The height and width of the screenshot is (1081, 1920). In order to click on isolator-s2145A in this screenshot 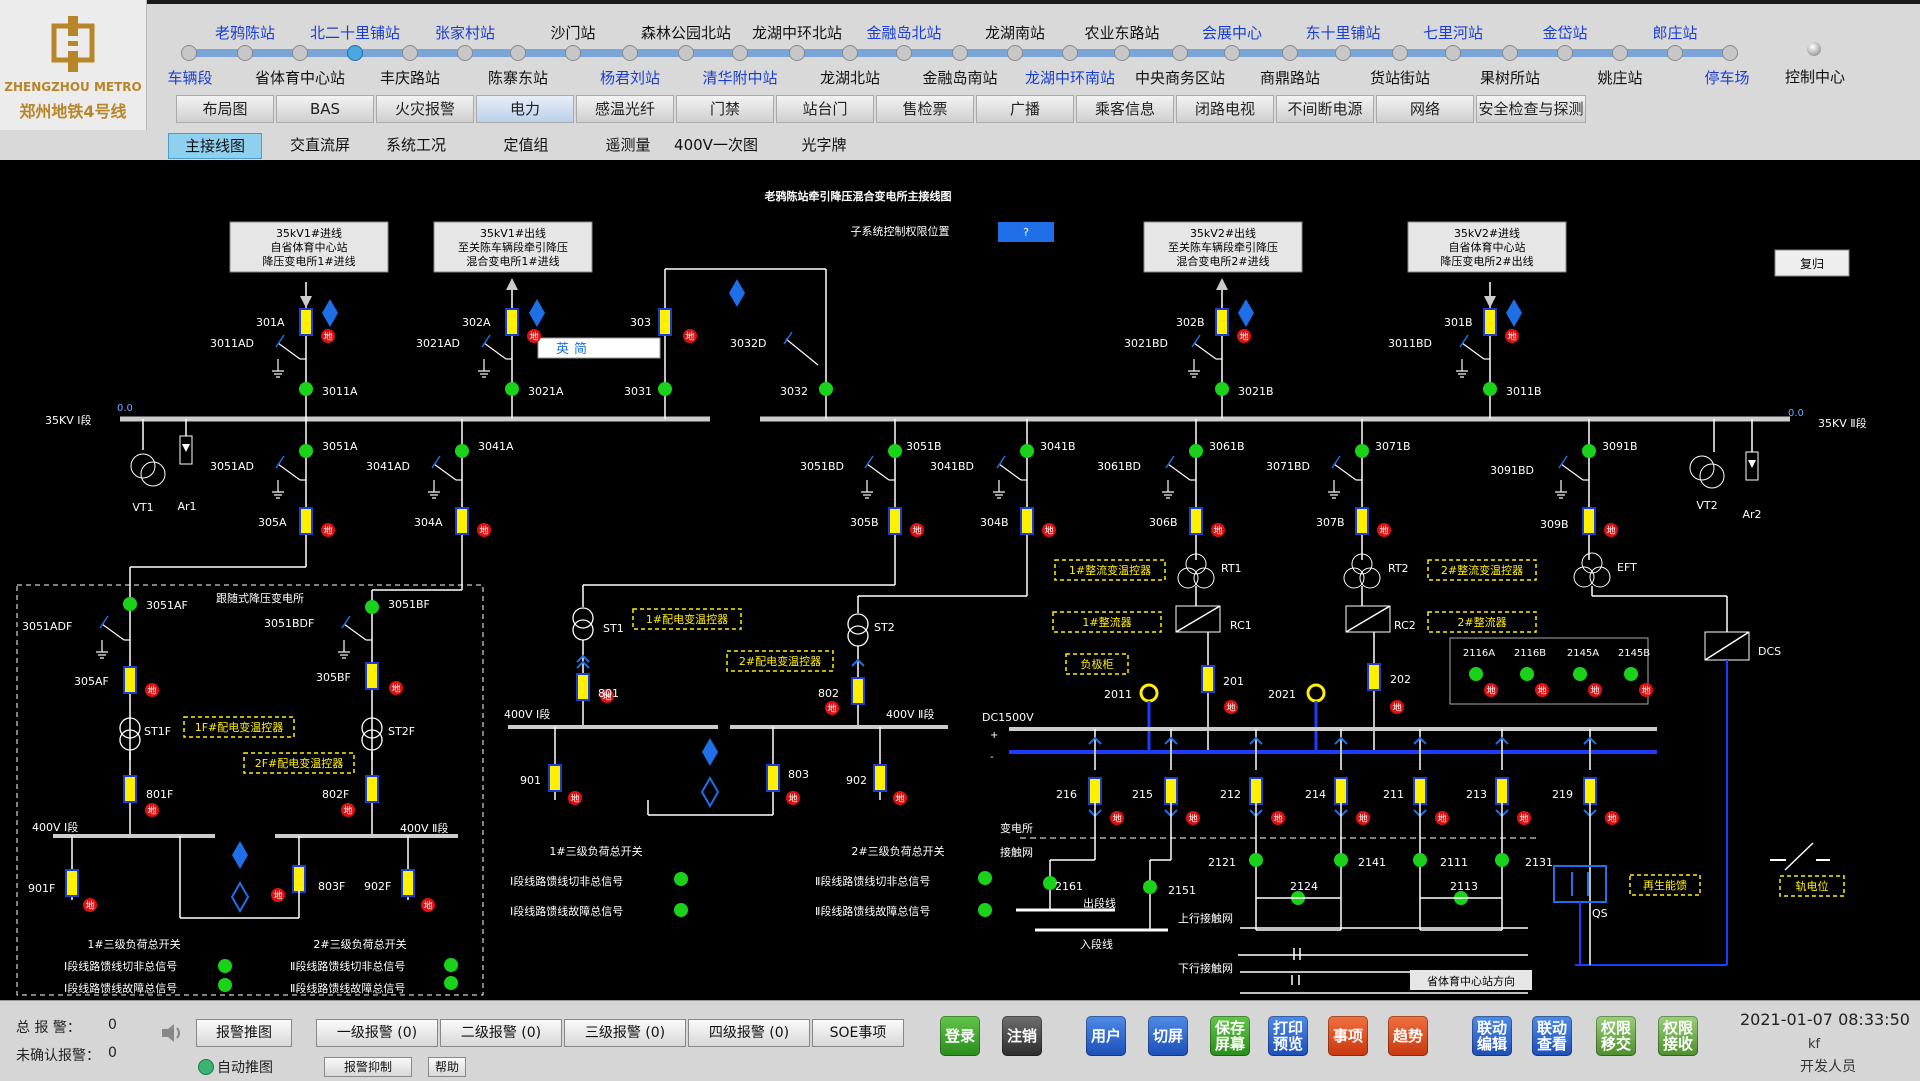, I will do `click(1580, 674)`.